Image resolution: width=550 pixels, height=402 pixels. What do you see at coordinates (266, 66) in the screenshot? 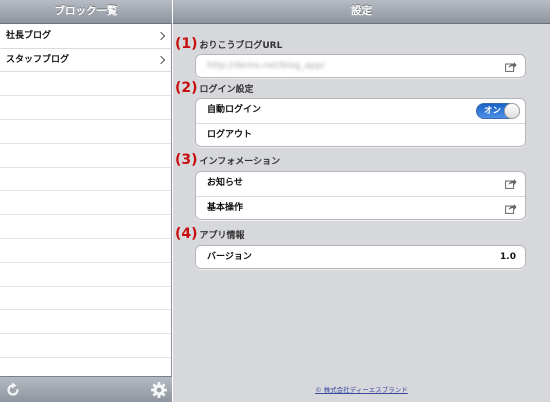
I see `blog-url-value: http://demo.net/blog_app/` at bounding box center [266, 66].